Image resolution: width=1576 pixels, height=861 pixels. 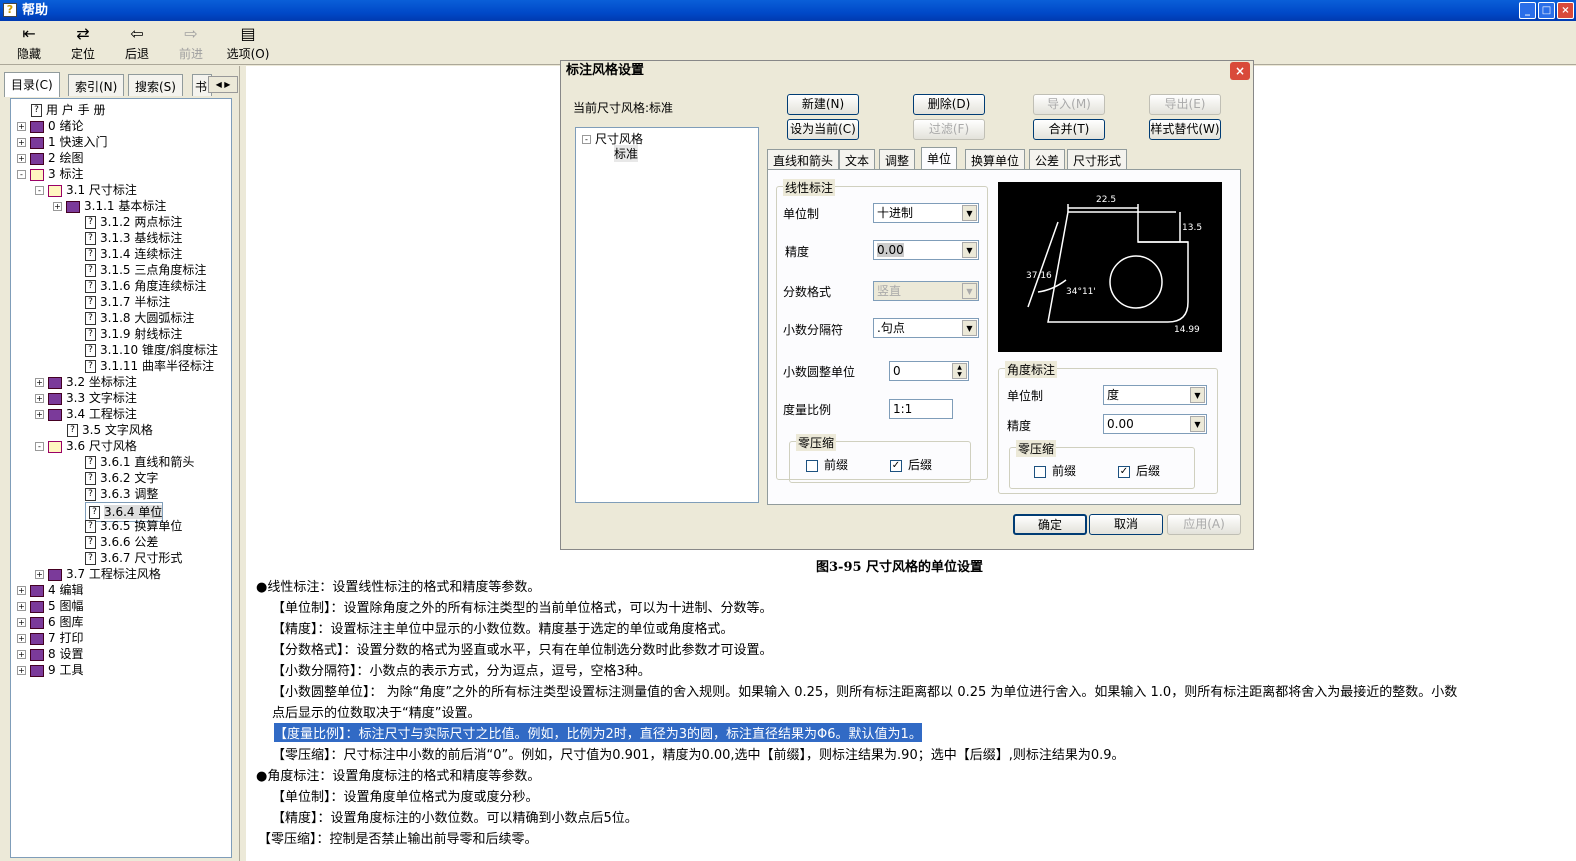 What do you see at coordinates (926, 250) in the screenshot?
I see `precision-select: 0.00 ▼` at bounding box center [926, 250].